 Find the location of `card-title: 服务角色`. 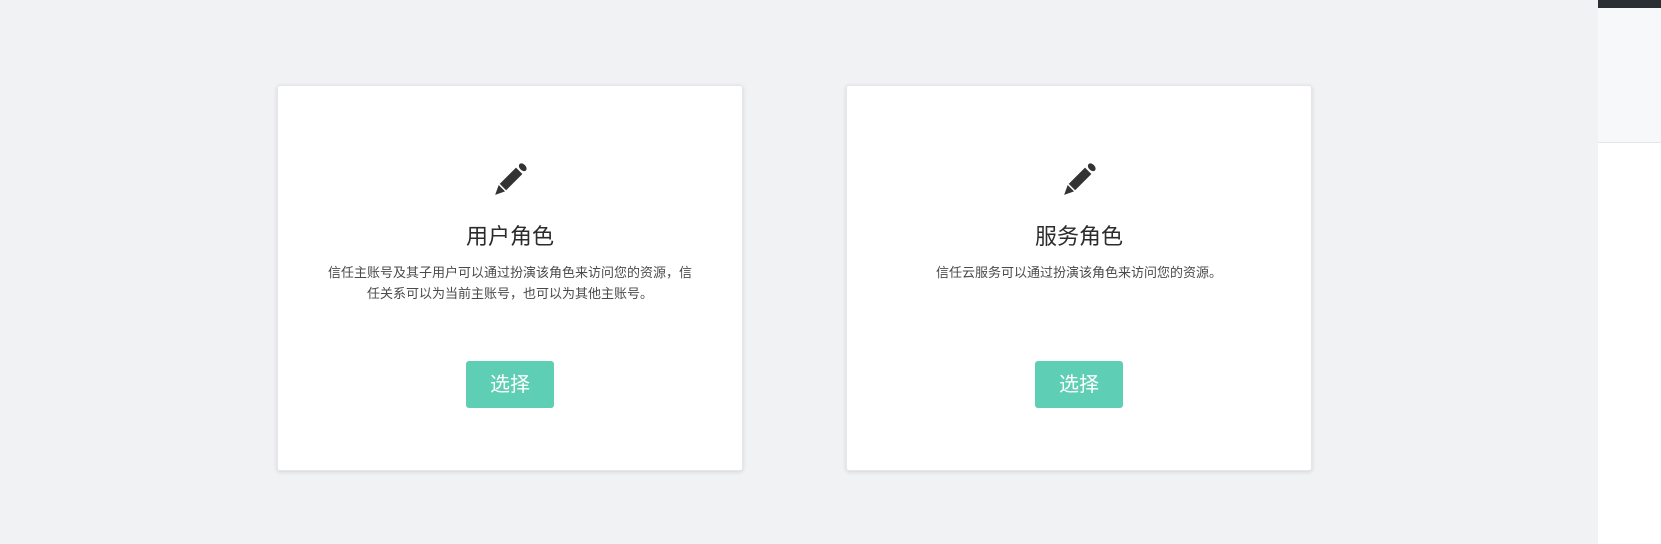

card-title: 服务角色 is located at coordinates (1078, 237).